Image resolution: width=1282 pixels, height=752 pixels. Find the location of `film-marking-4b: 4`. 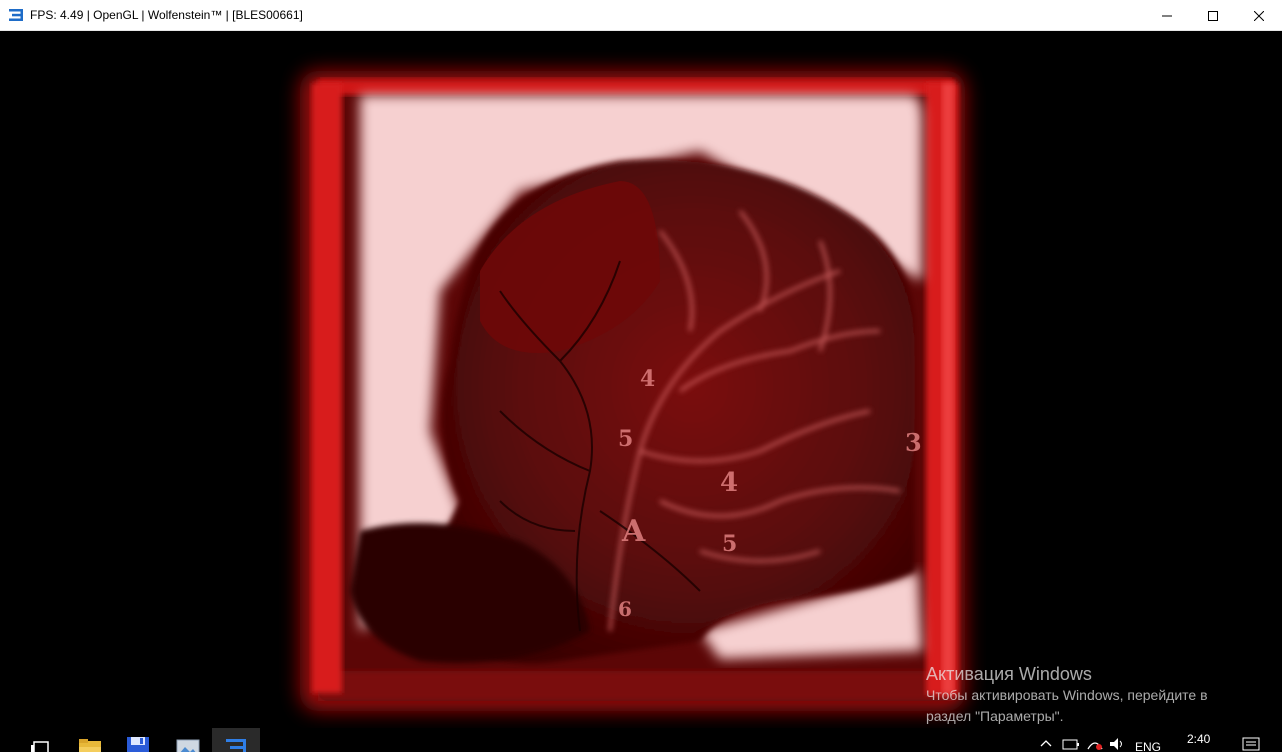

film-marking-4b: 4 is located at coordinates (647, 379).